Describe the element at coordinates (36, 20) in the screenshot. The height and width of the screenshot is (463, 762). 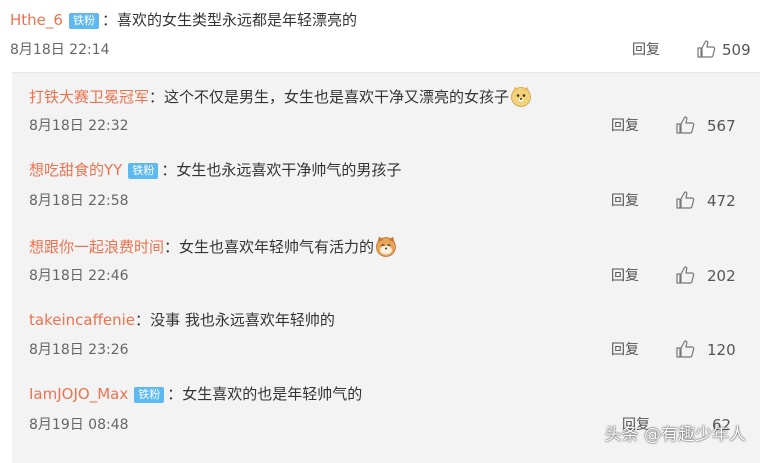
I see `username-link: Hthe_6` at that location.